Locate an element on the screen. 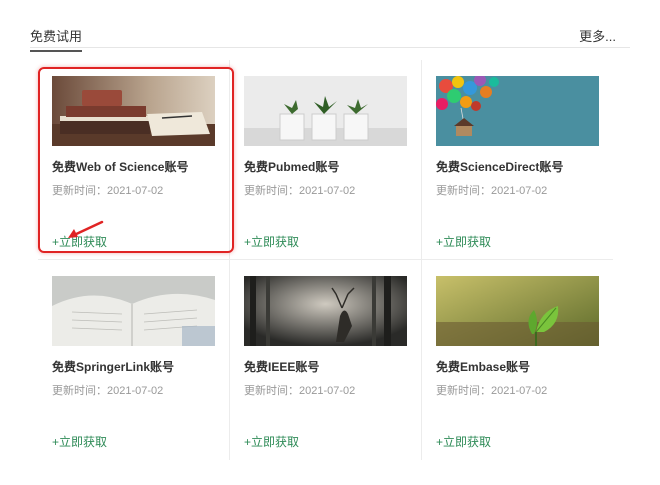 The width and height of the screenshot is (660, 485). annotation-arrow-icon is located at coordinates (86, 229).